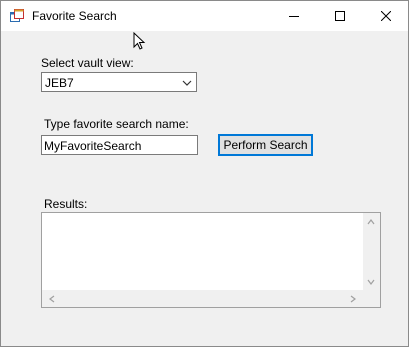  I want to click on vault-view-dropdown: JEB7, so click(119, 82).